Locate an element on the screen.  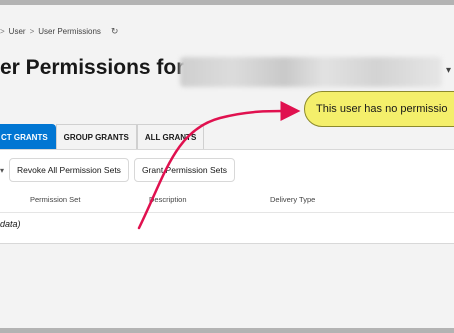
tab-direct-grants: CT GRANTS is located at coordinates (28, 136).